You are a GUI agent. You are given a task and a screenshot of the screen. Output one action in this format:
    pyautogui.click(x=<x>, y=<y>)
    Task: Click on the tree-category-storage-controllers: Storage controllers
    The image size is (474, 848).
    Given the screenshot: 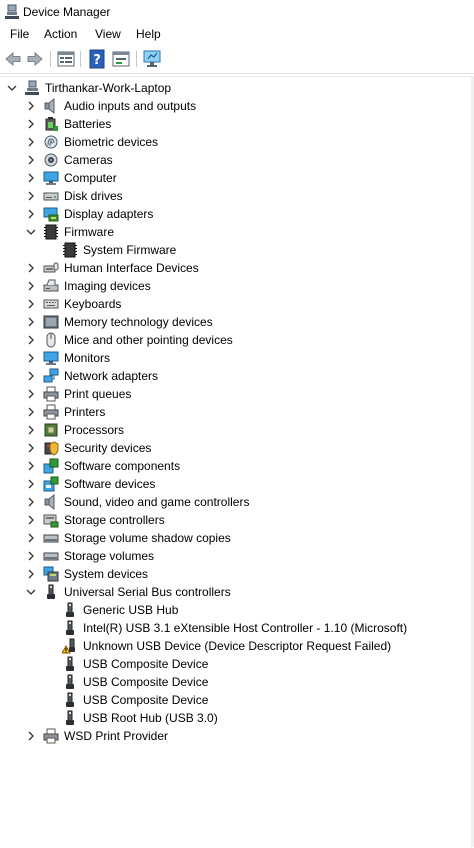 What is the action you would take?
    pyautogui.click(x=237, y=520)
    